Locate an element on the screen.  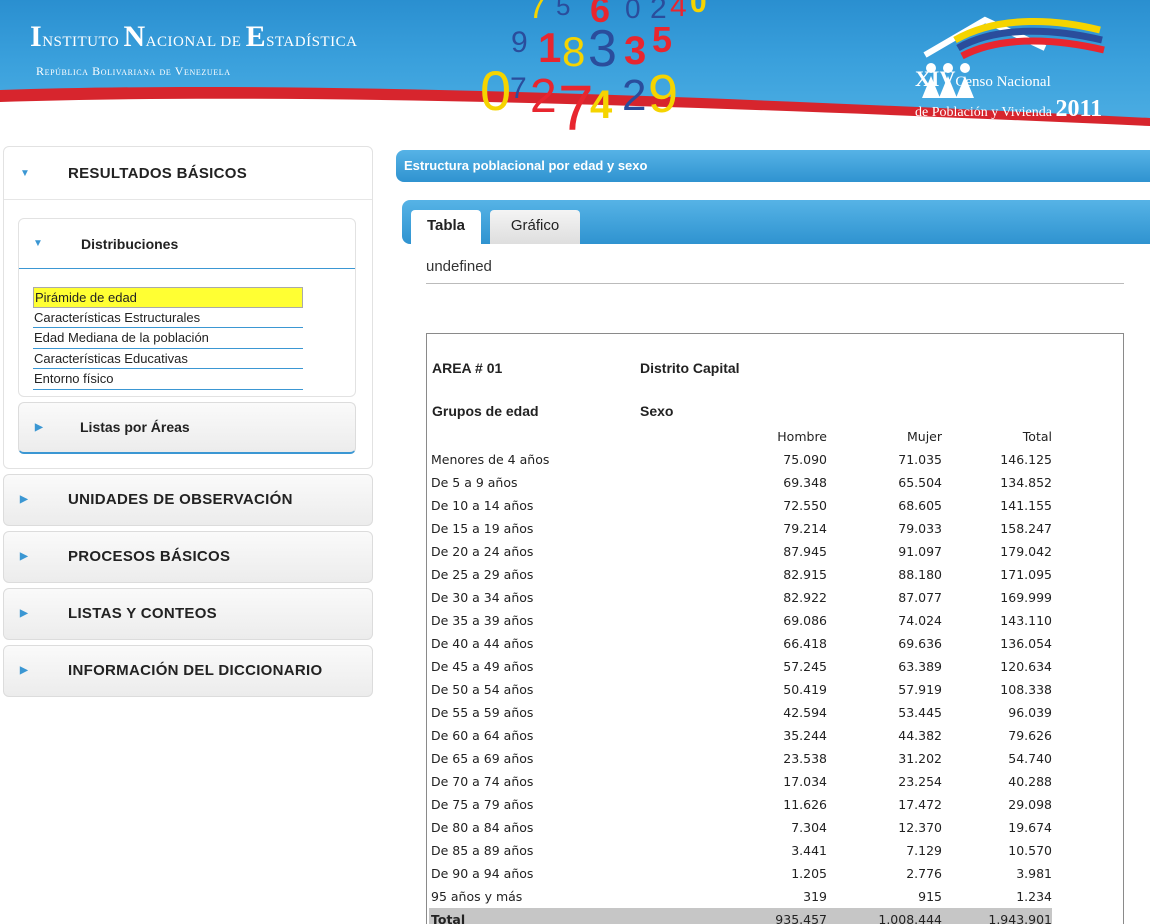
mujer-cell: 915 is located at coordinates (930, 896).